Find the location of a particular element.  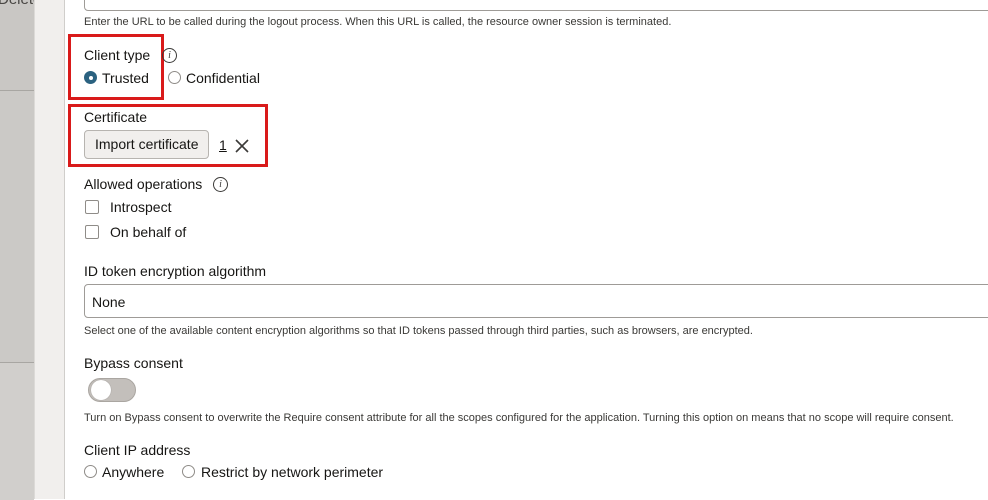

client-type-label: Client type is located at coordinates (117, 55).